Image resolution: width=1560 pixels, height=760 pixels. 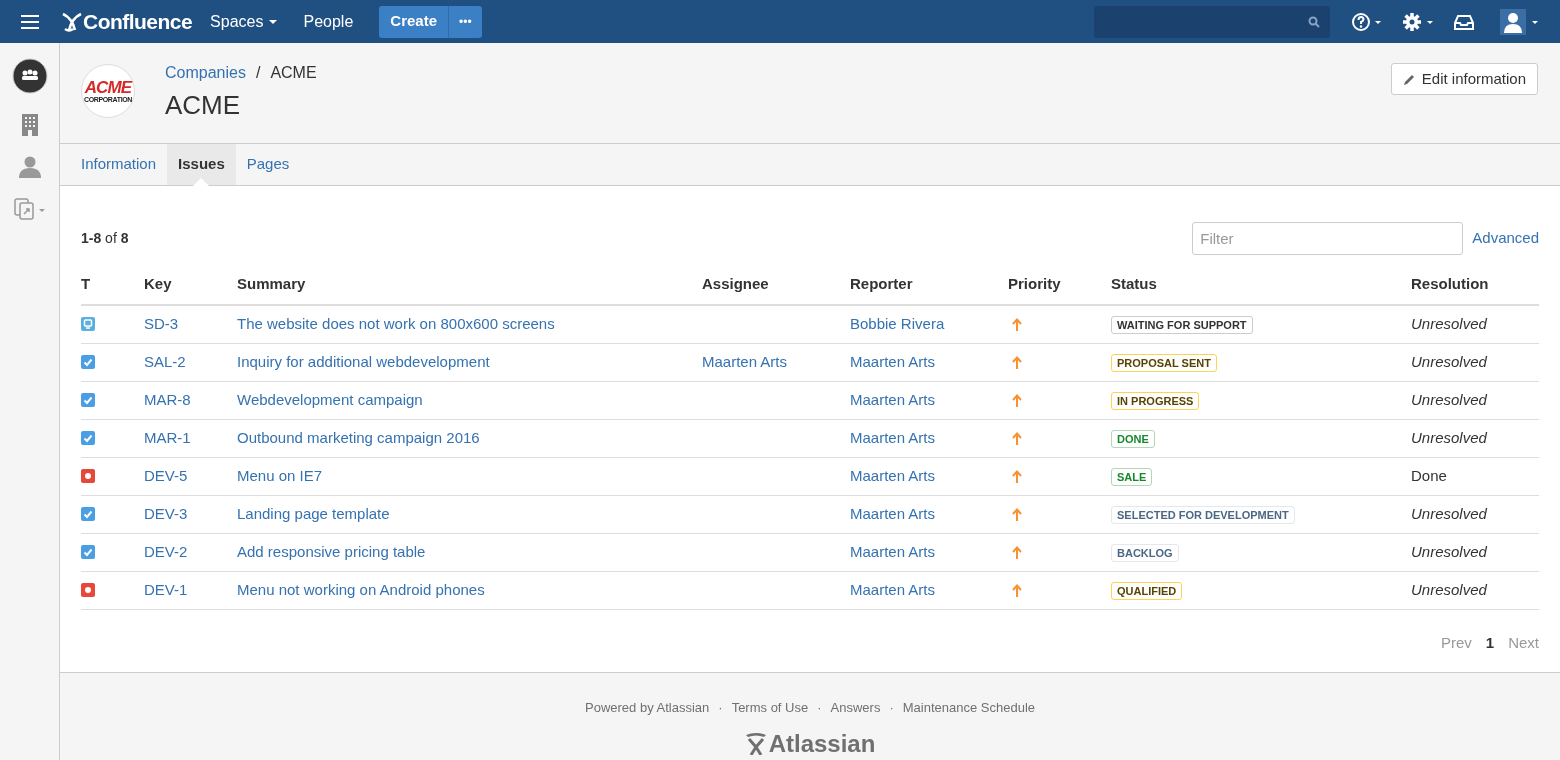 What do you see at coordinates (138, 21) in the screenshot?
I see `app-logo: Confluence` at bounding box center [138, 21].